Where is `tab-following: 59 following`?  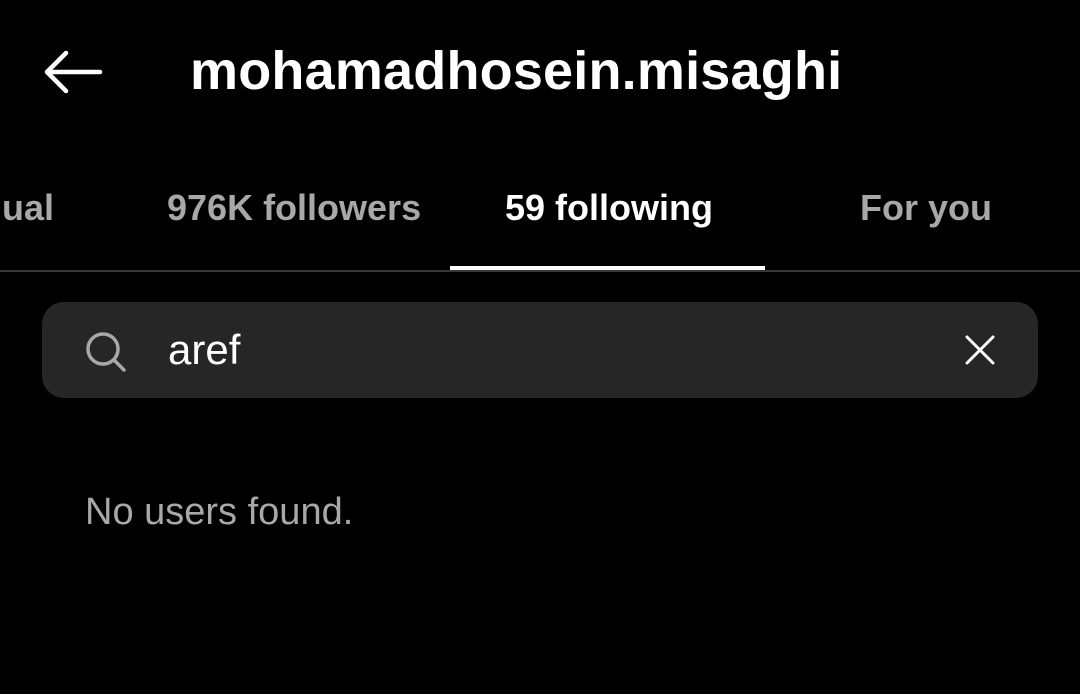 tab-following: 59 following is located at coordinates (609, 214).